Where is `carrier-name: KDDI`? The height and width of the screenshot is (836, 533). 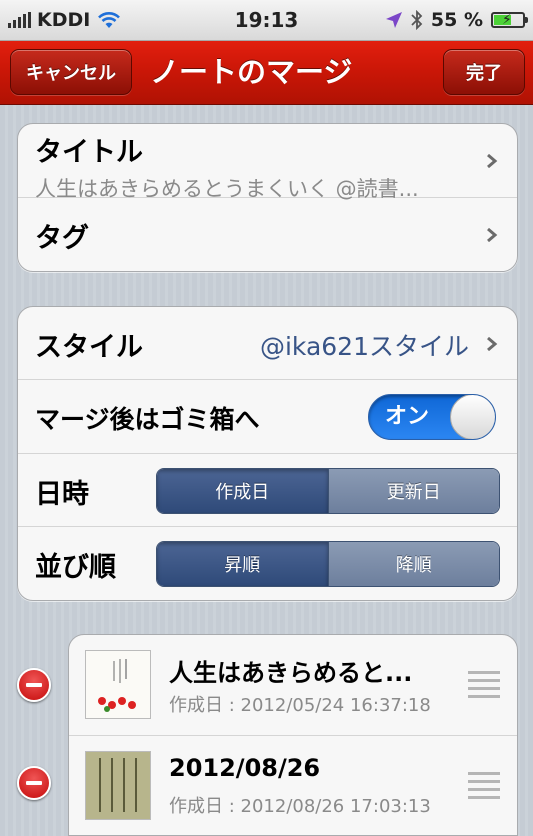 carrier-name: KDDI is located at coordinates (64, 20).